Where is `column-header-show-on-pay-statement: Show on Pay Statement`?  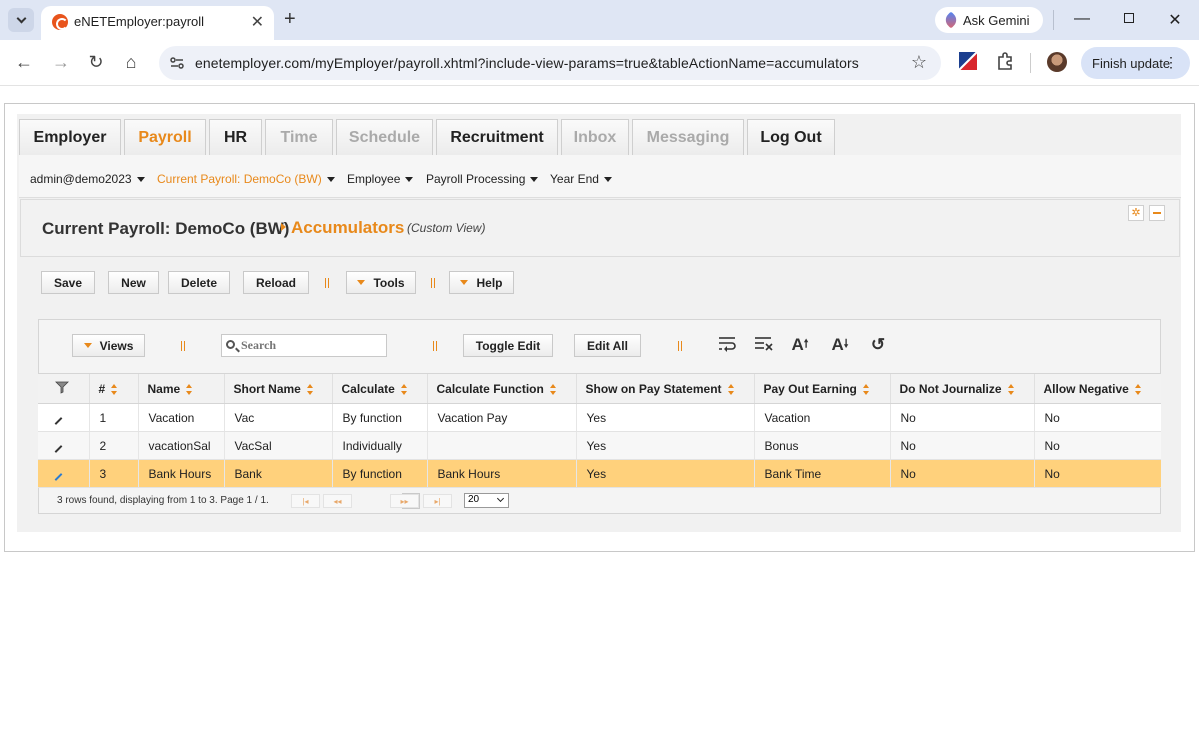 column-header-show-on-pay-statement: Show on Pay Statement is located at coordinates (664, 388).